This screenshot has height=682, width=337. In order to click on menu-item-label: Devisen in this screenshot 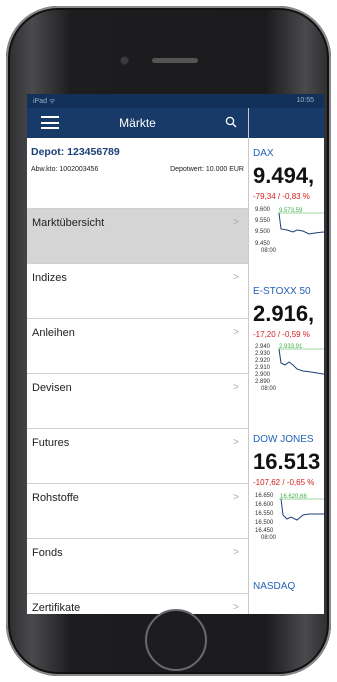, I will do `click(52, 388)`.